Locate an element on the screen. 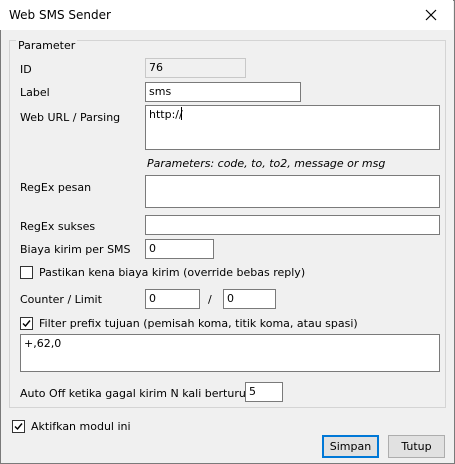 The height and width of the screenshot is (464, 455). web-url-label: Web URL / Parsing is located at coordinates (70, 117).